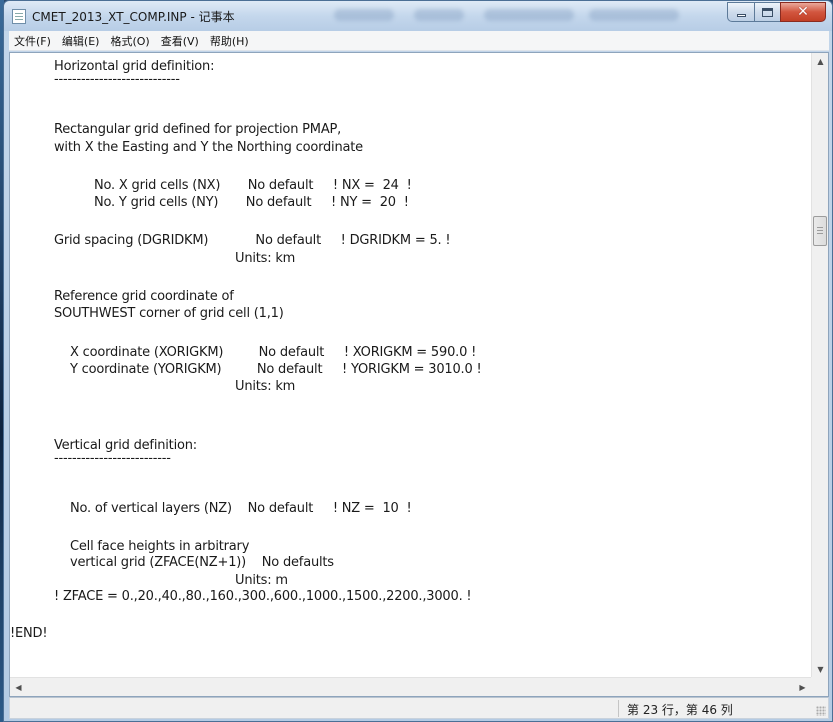  Describe the element at coordinates (680, 710) in the screenshot. I see `cursor-position: 第 23 行，第 46 列` at that location.